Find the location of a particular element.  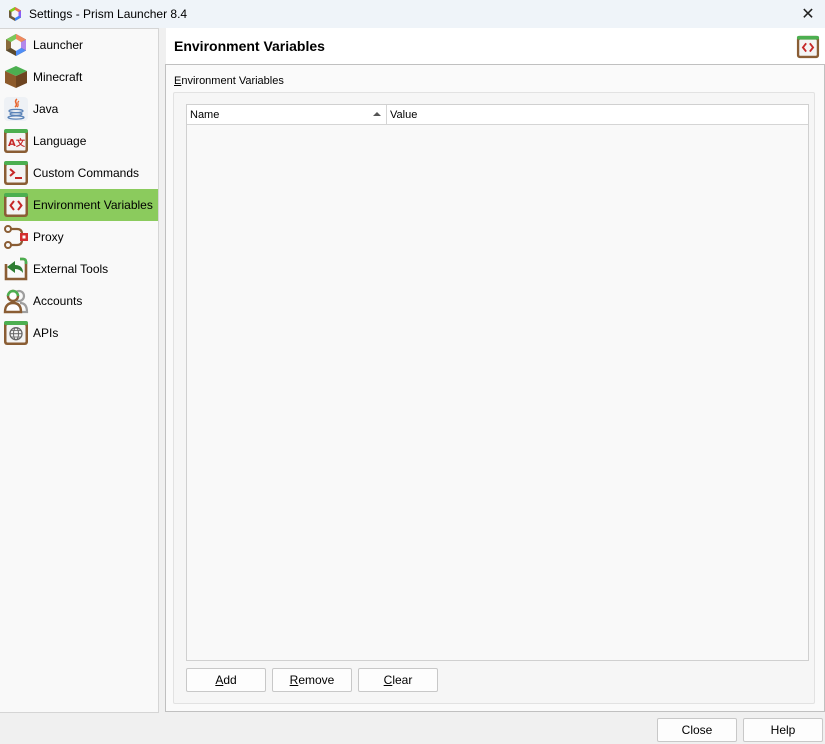

page-header: Environment Variables is located at coordinates (495, 46).